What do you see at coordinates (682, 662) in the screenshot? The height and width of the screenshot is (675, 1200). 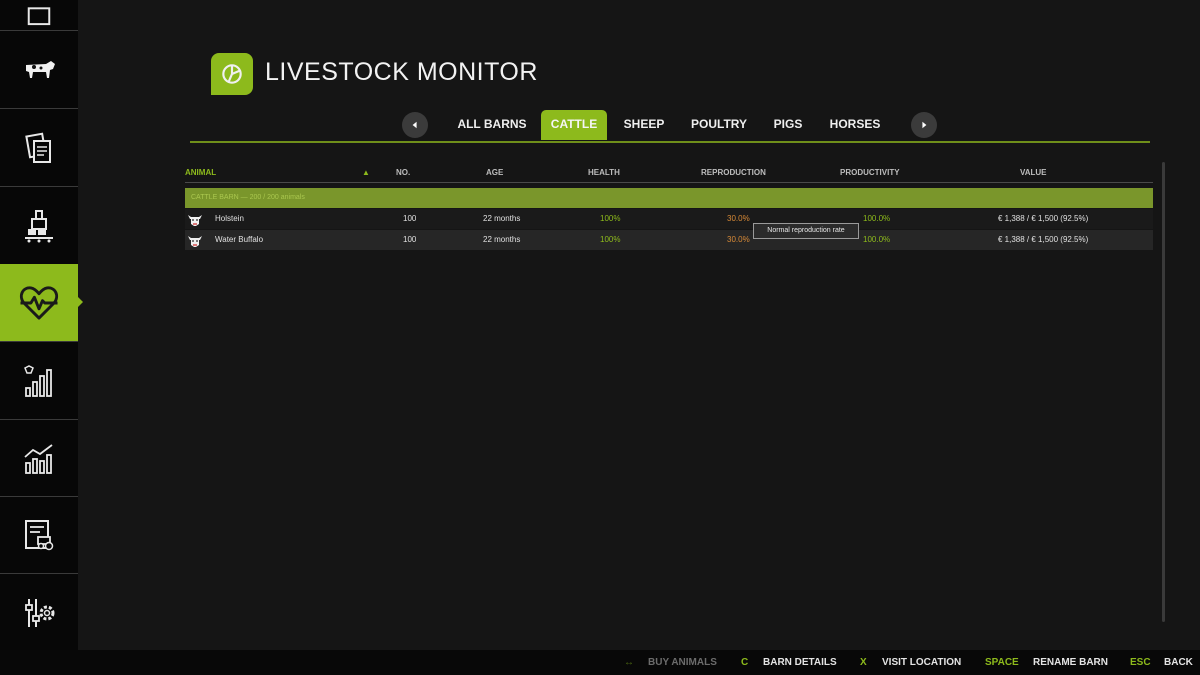 I see `buy-animals-button: BUY ANIMALS` at bounding box center [682, 662].